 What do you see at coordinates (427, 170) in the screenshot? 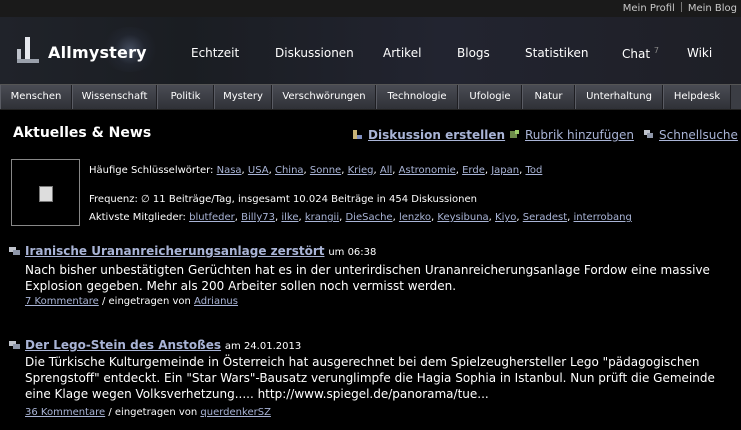
I see `keyword-link: Astronomie` at bounding box center [427, 170].